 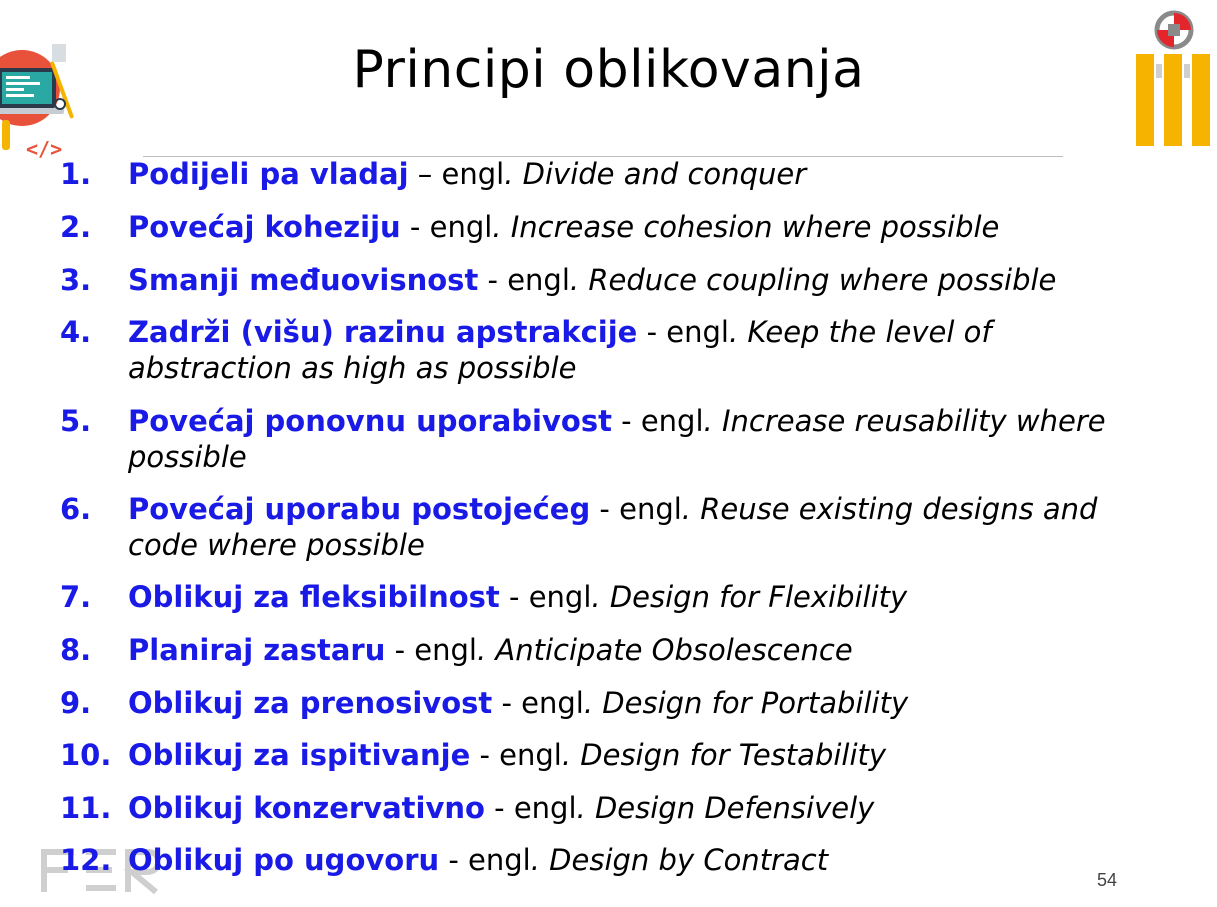 What do you see at coordinates (299, 755) in the screenshot?
I see `item-term: Oblikuj za ispitivanje` at bounding box center [299, 755].